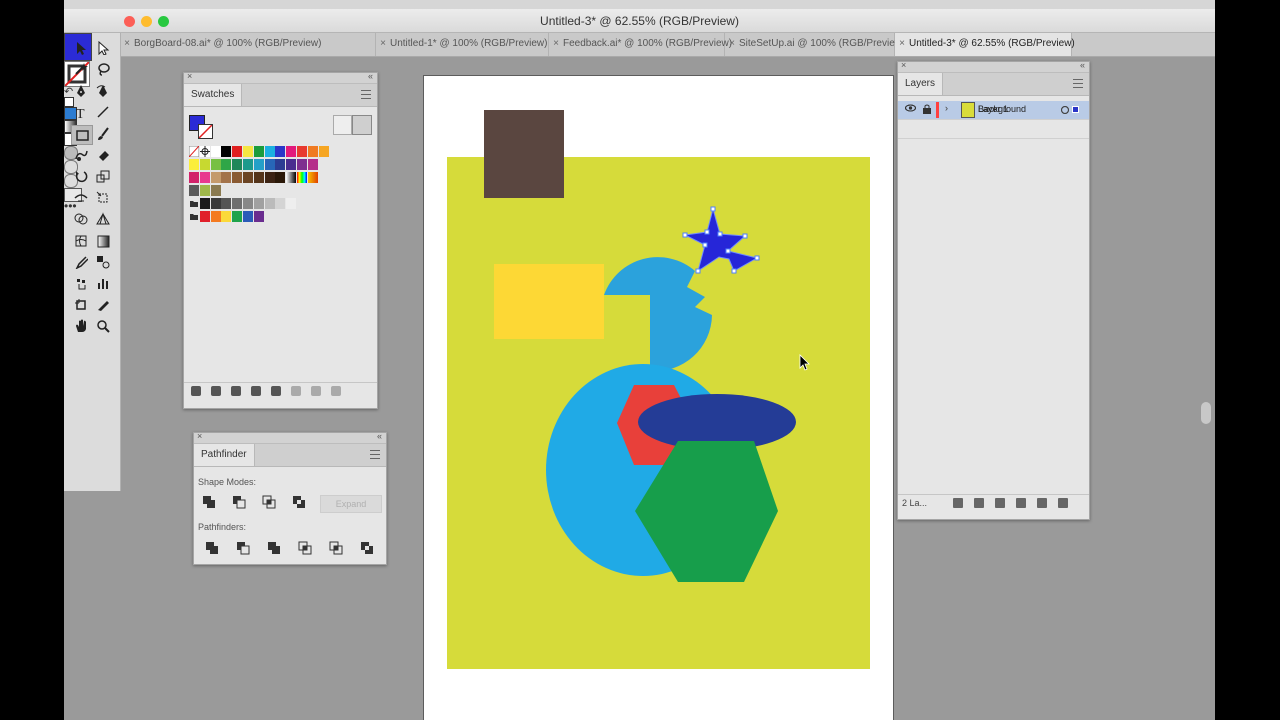 Image resolution: width=1280 pixels, height=720 pixels. What do you see at coordinates (81, 219) in the screenshot?
I see `shape-builder-tool-icon` at bounding box center [81, 219].